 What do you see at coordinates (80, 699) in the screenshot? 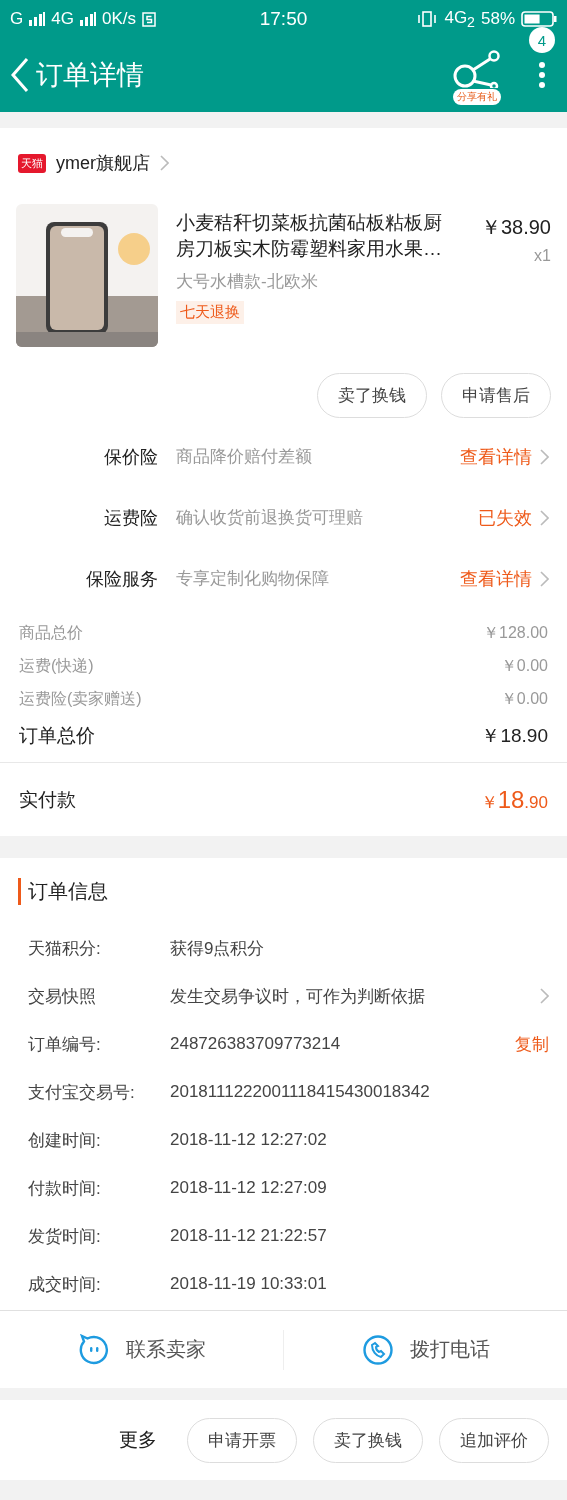
I see `cost-label: 运费险(卖家赠送)` at bounding box center [80, 699].